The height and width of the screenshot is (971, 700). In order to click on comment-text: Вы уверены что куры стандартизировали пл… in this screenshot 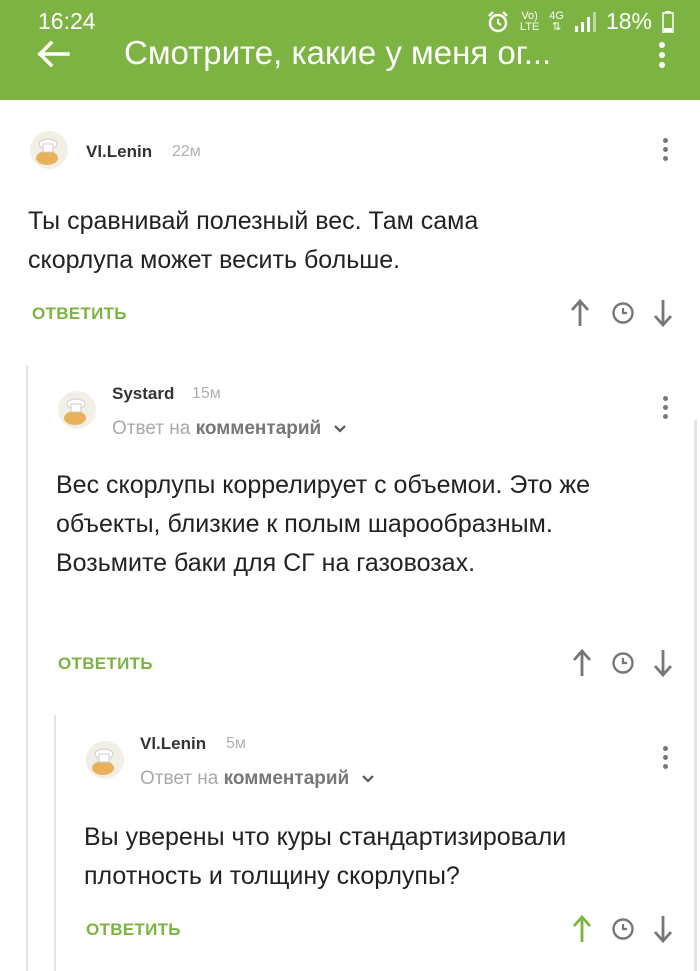, I will do `click(325, 856)`.